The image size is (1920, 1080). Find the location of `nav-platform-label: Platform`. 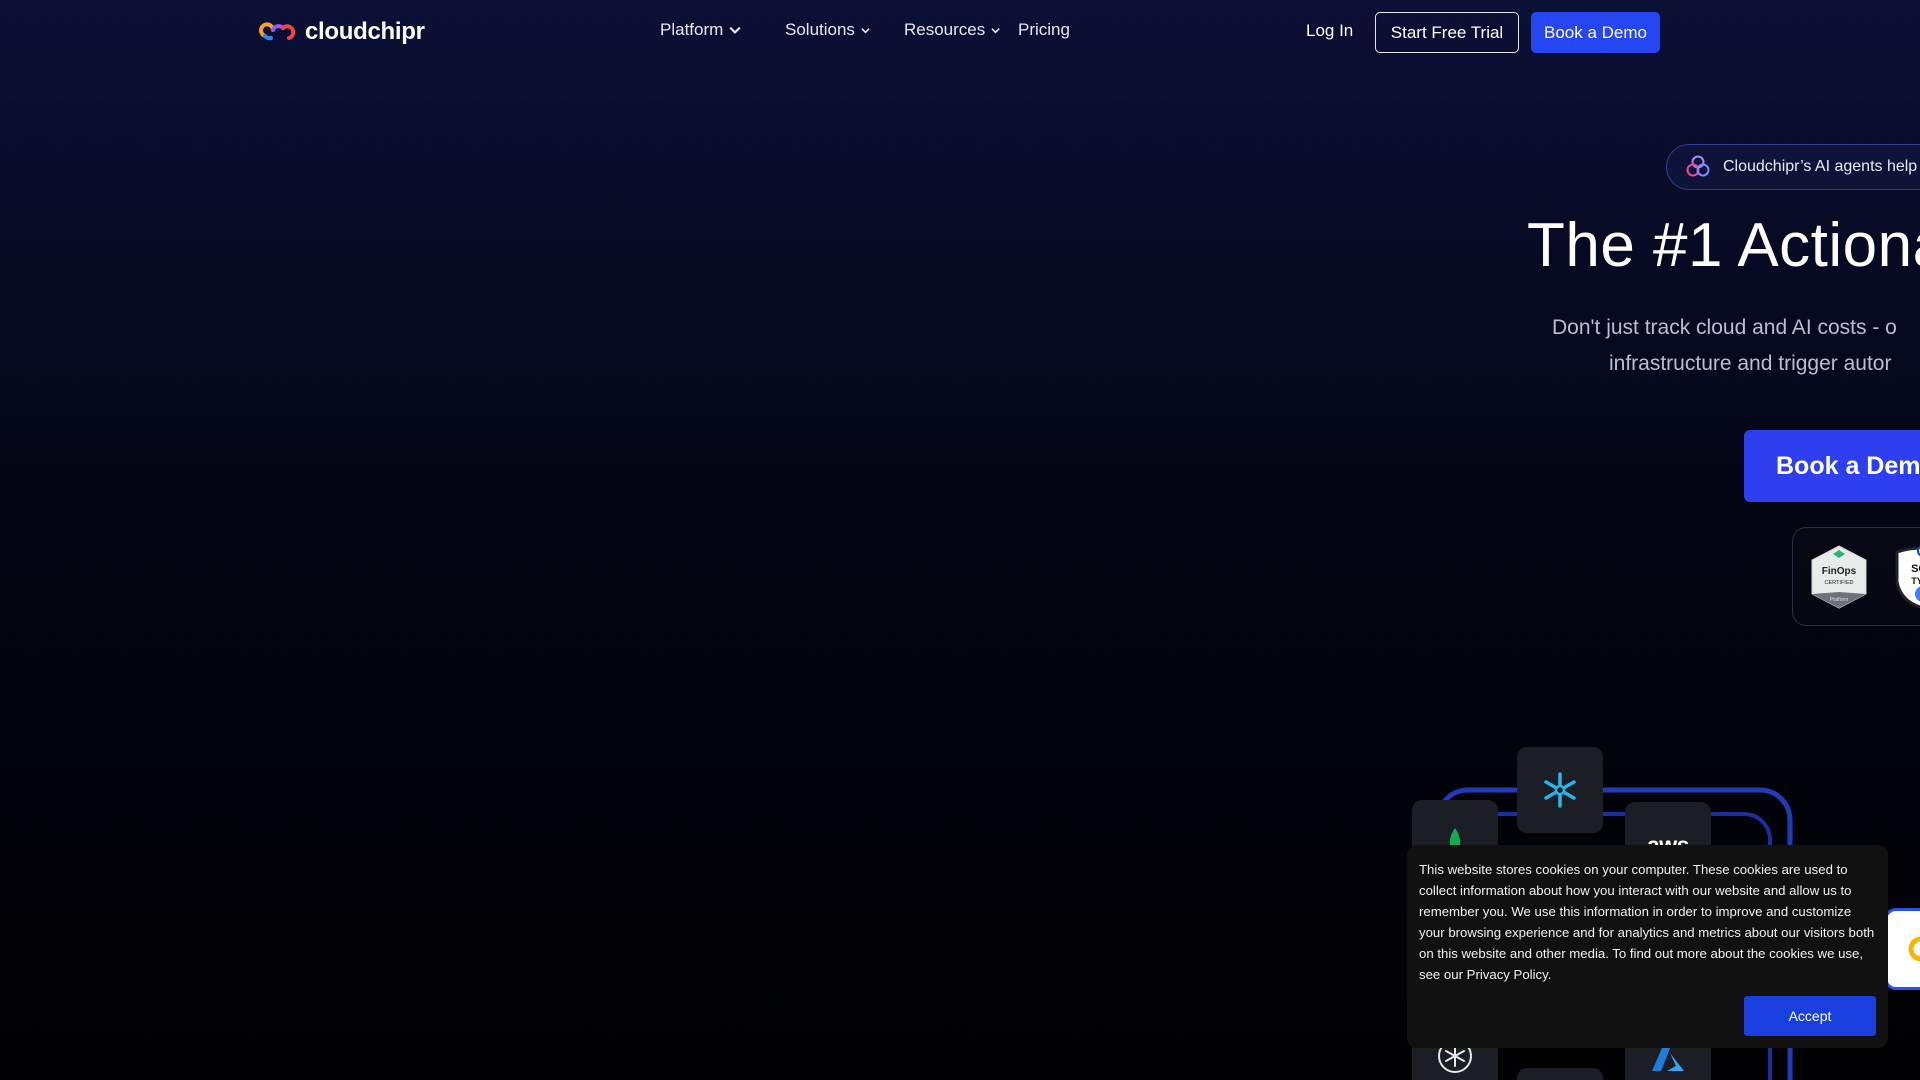

nav-platform-label: Platform is located at coordinates (692, 29).